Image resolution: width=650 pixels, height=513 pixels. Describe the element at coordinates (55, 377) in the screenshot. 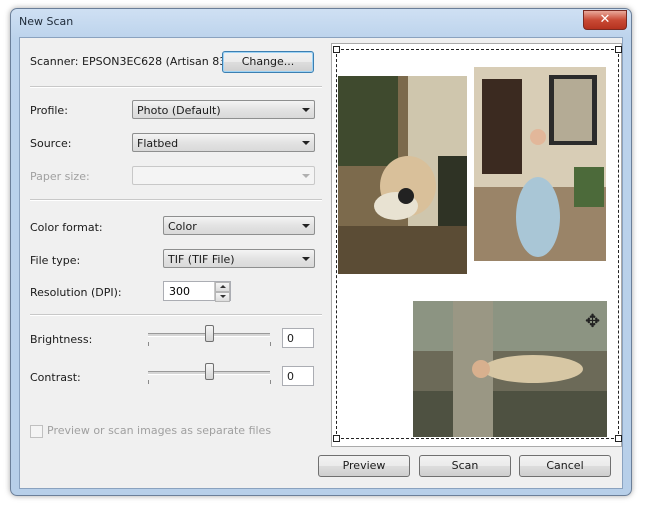

I see `contrast-label: Contrast:` at that location.